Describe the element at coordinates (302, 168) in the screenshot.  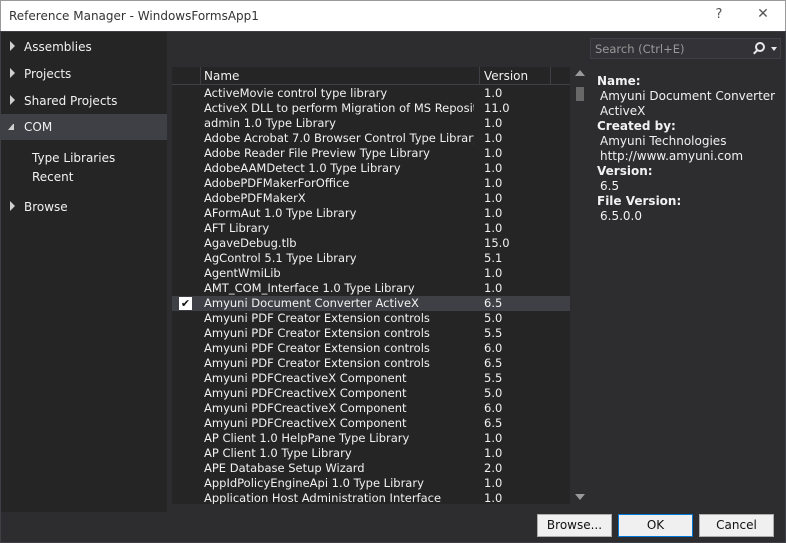
I see `row-name: AdobeAAMDetect 1.0 Type Library` at that location.